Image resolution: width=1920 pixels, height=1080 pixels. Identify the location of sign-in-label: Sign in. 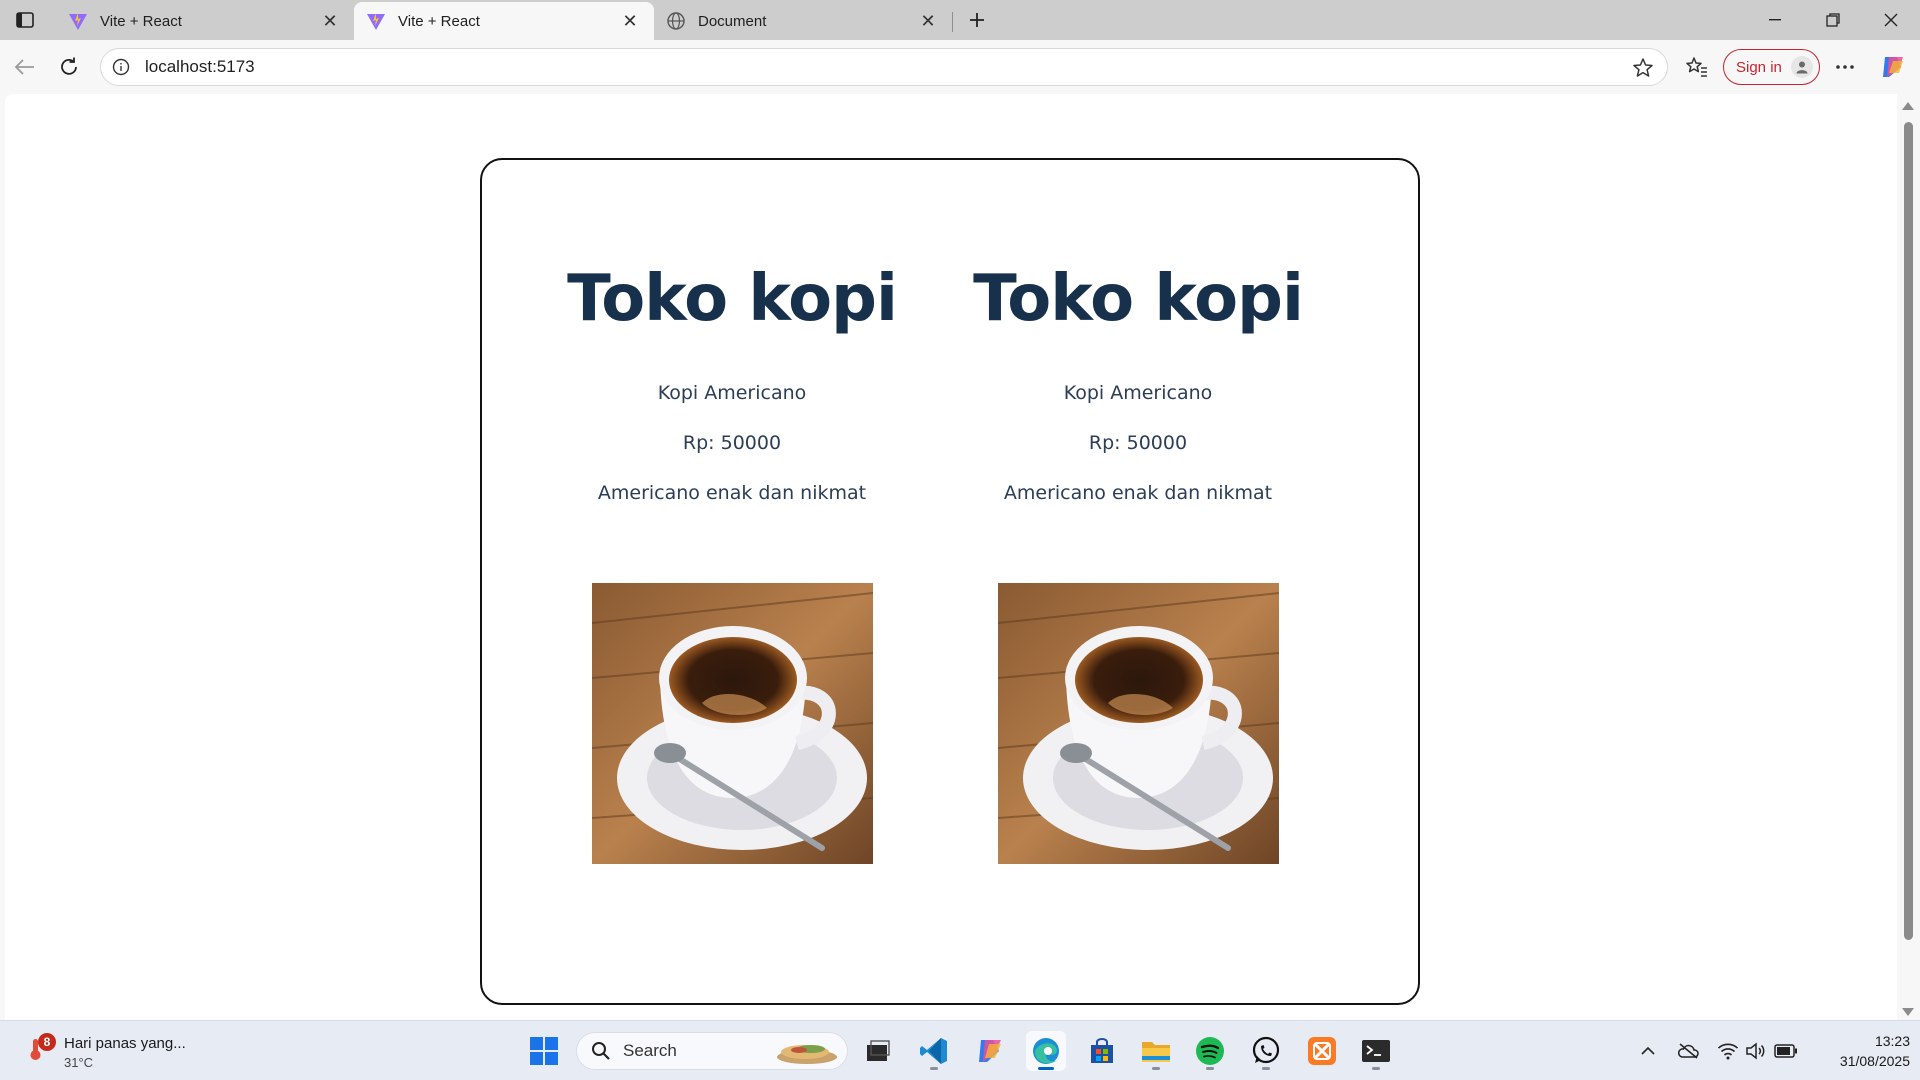
(1759, 67).